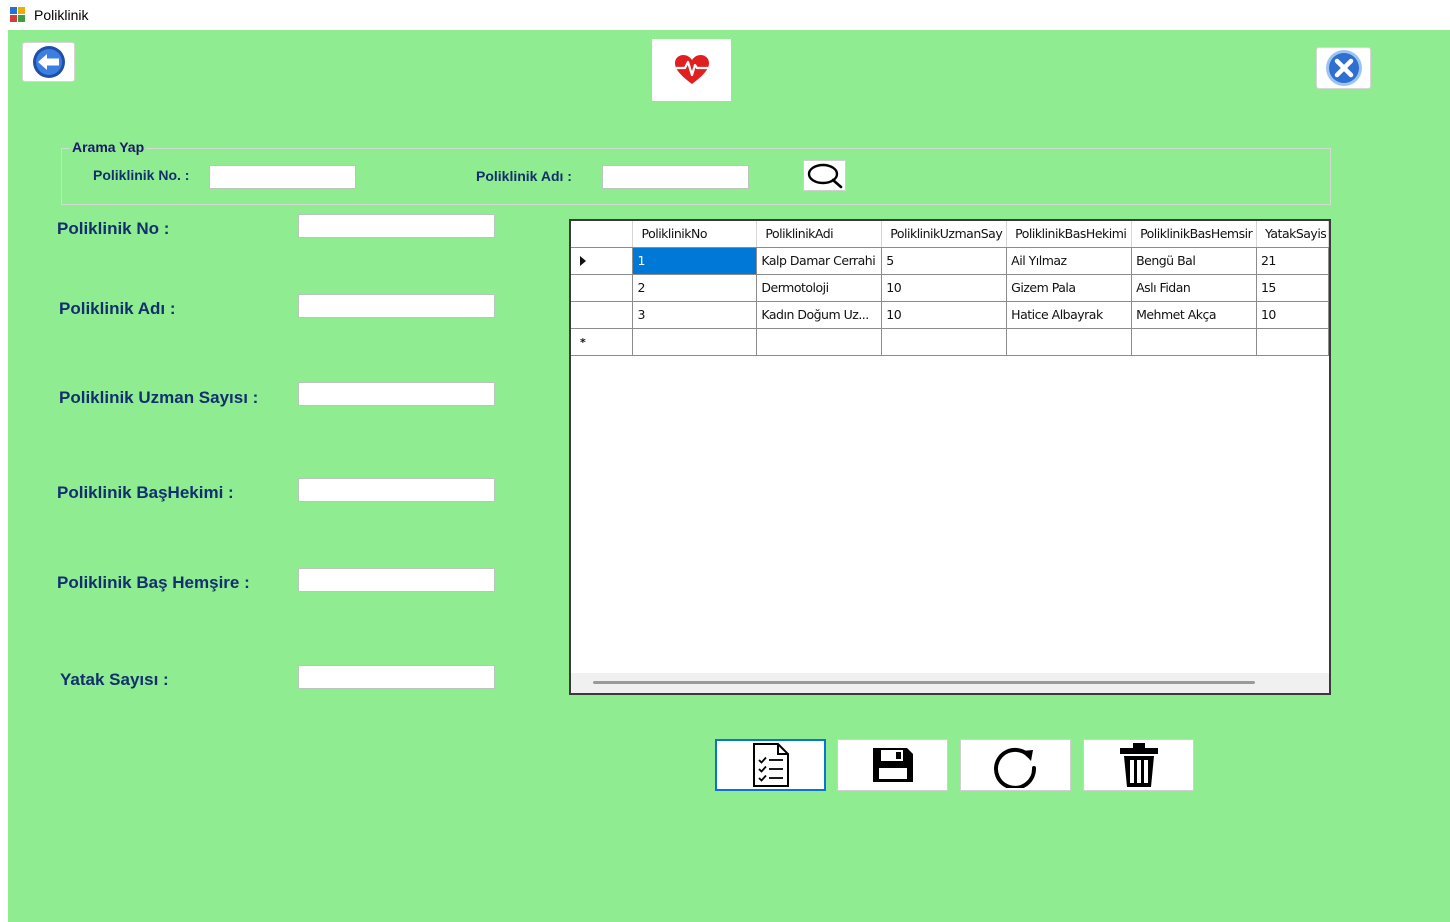  Describe the element at coordinates (924, 682) in the screenshot. I see `scrollbar-thumb` at that location.